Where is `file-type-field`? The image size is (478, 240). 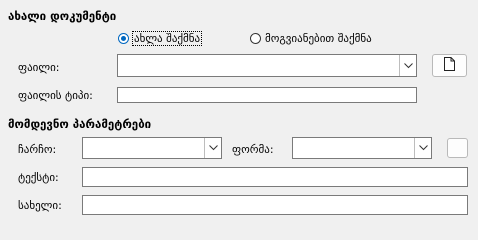
file-type-field is located at coordinates (267, 95).